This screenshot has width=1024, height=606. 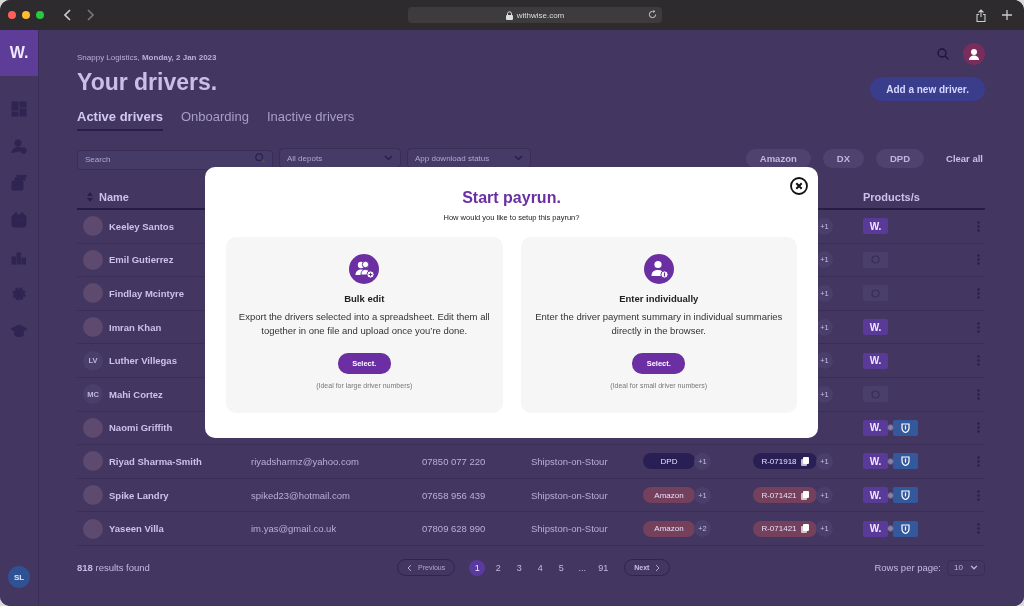 I want to click on driver-name: Riyad Sharma-Smith, so click(x=155, y=461).